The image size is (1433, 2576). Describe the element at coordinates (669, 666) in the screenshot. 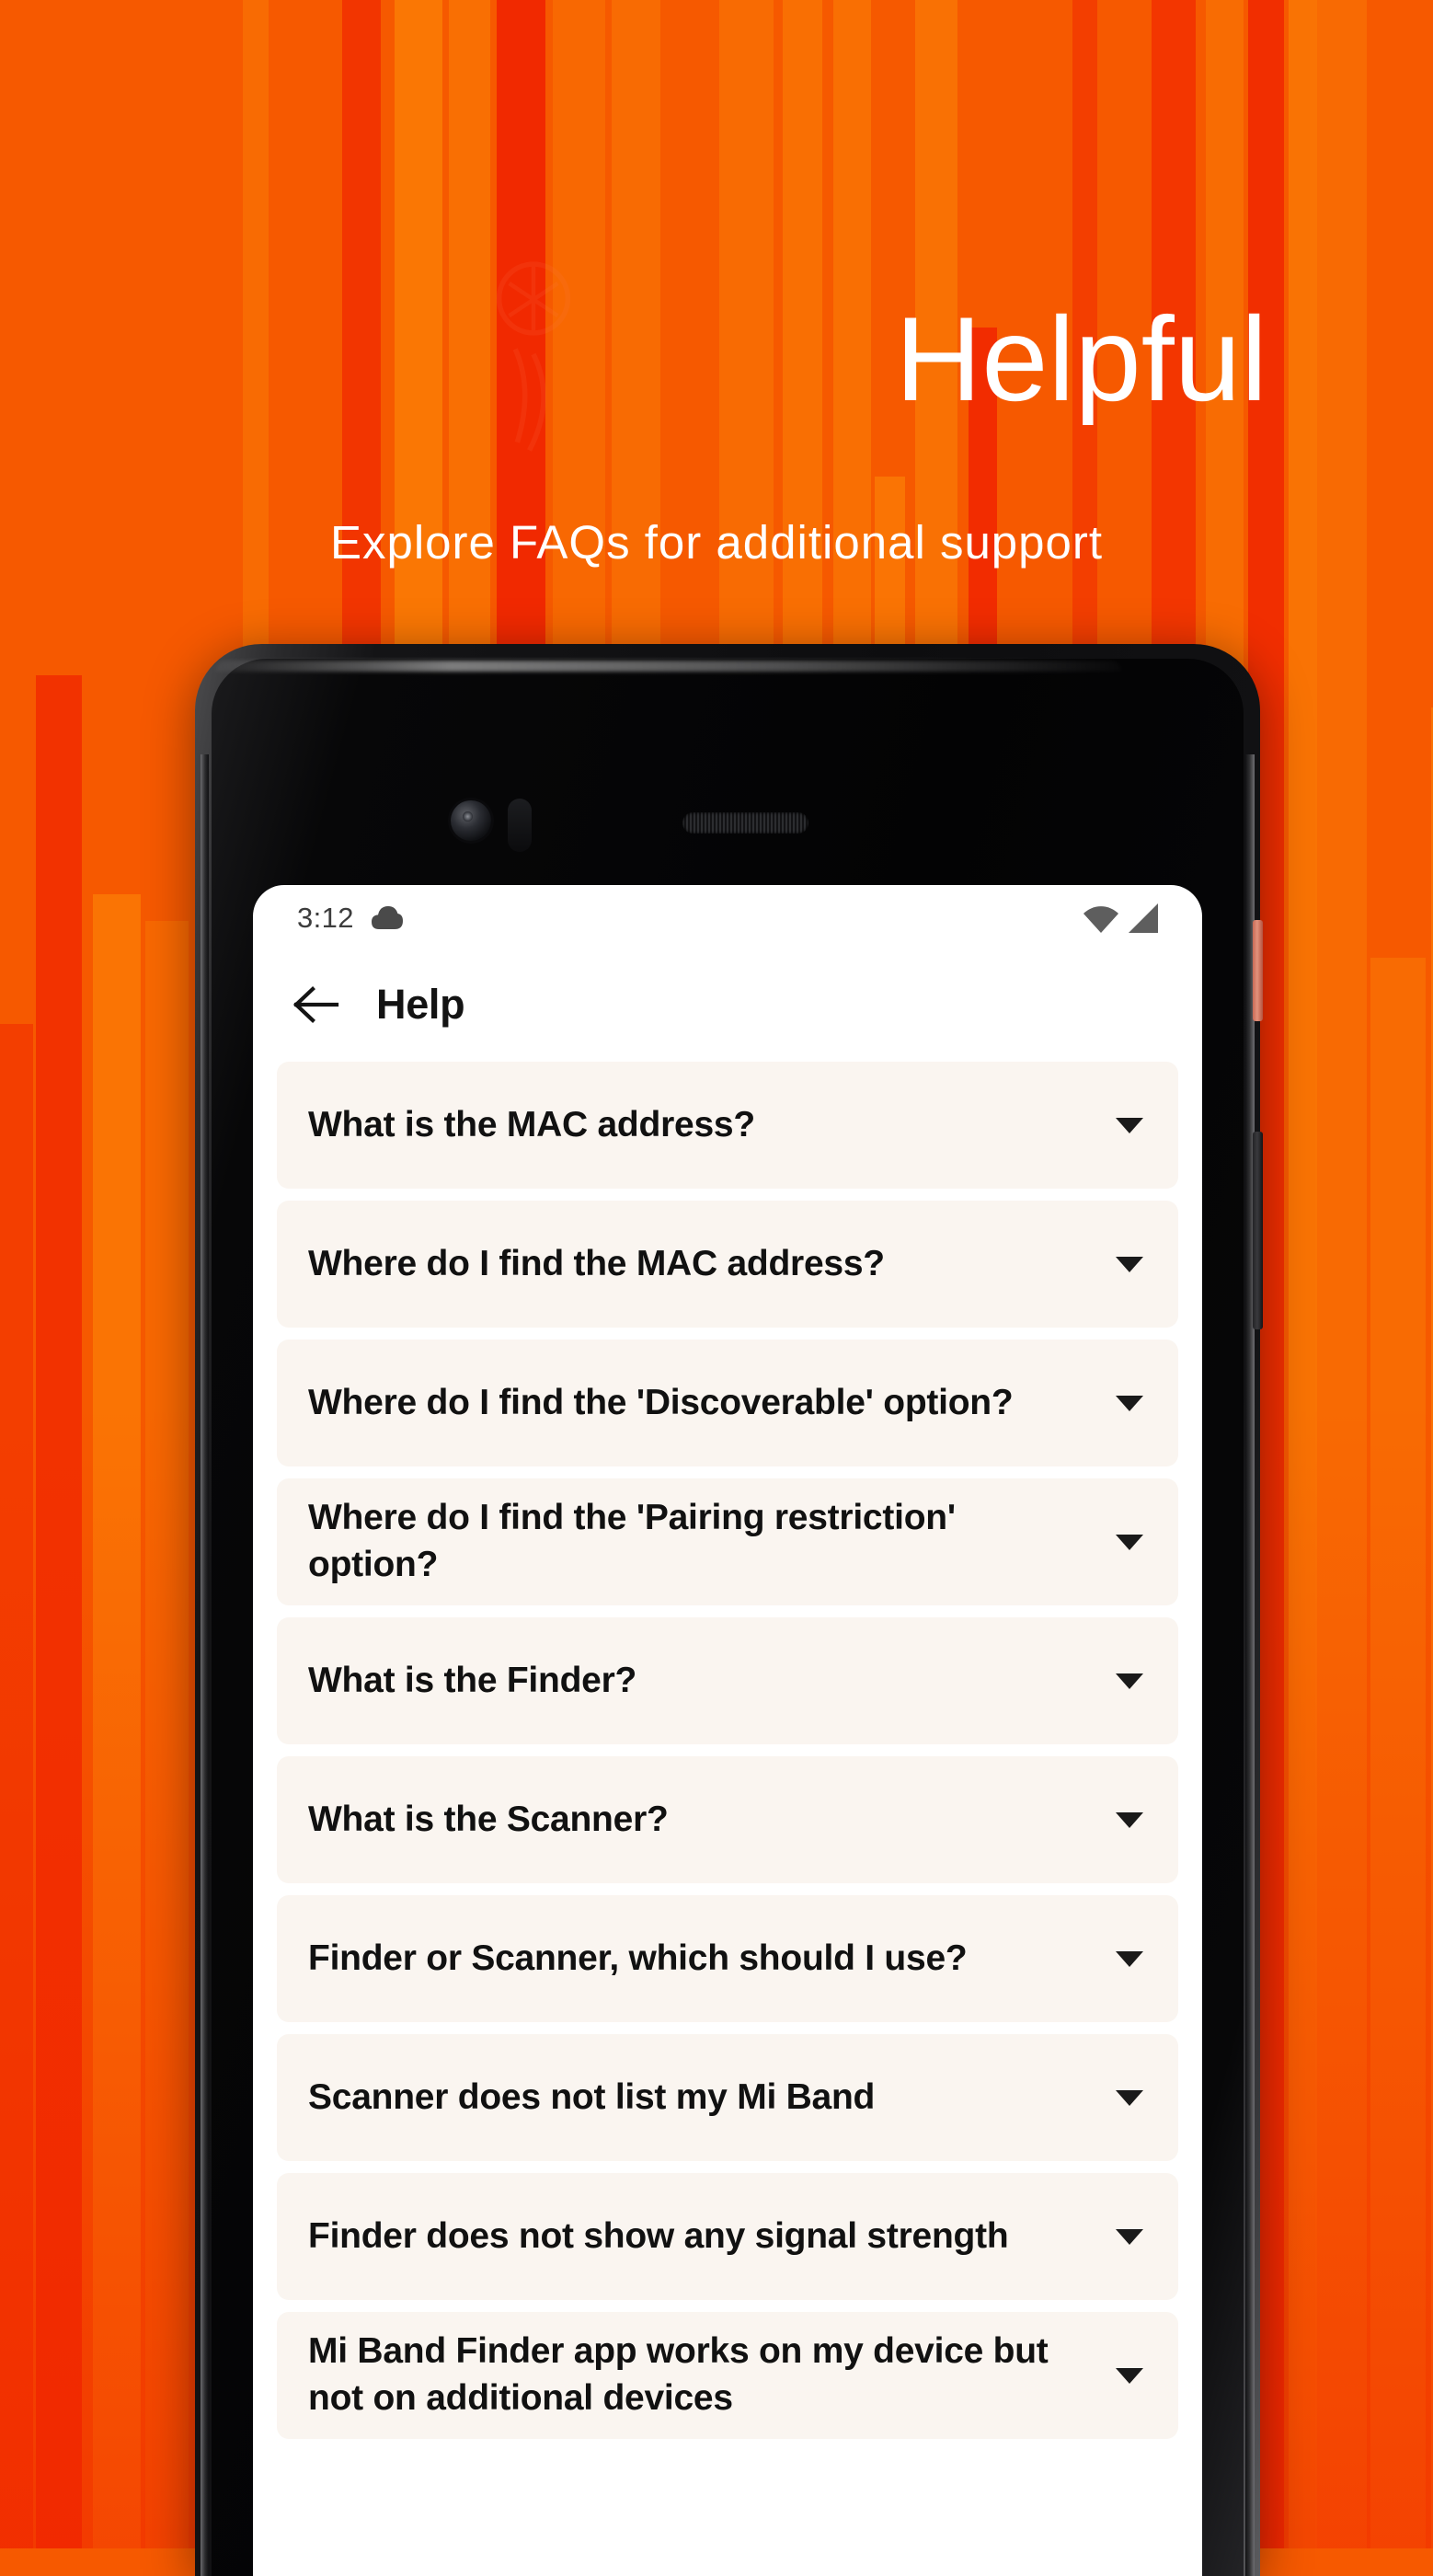

I see `phone-edge-highlight` at that location.